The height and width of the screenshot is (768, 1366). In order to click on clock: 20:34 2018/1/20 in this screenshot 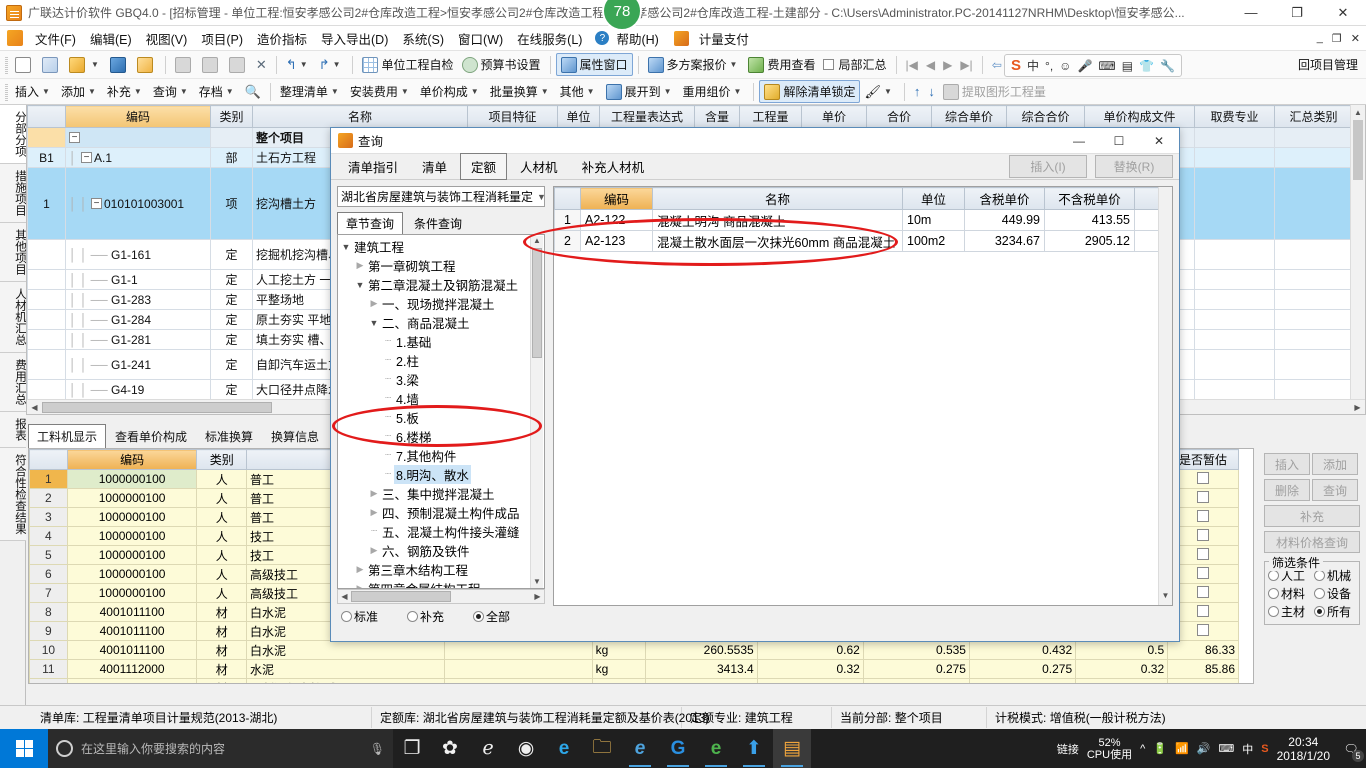, I will do `click(1303, 749)`.